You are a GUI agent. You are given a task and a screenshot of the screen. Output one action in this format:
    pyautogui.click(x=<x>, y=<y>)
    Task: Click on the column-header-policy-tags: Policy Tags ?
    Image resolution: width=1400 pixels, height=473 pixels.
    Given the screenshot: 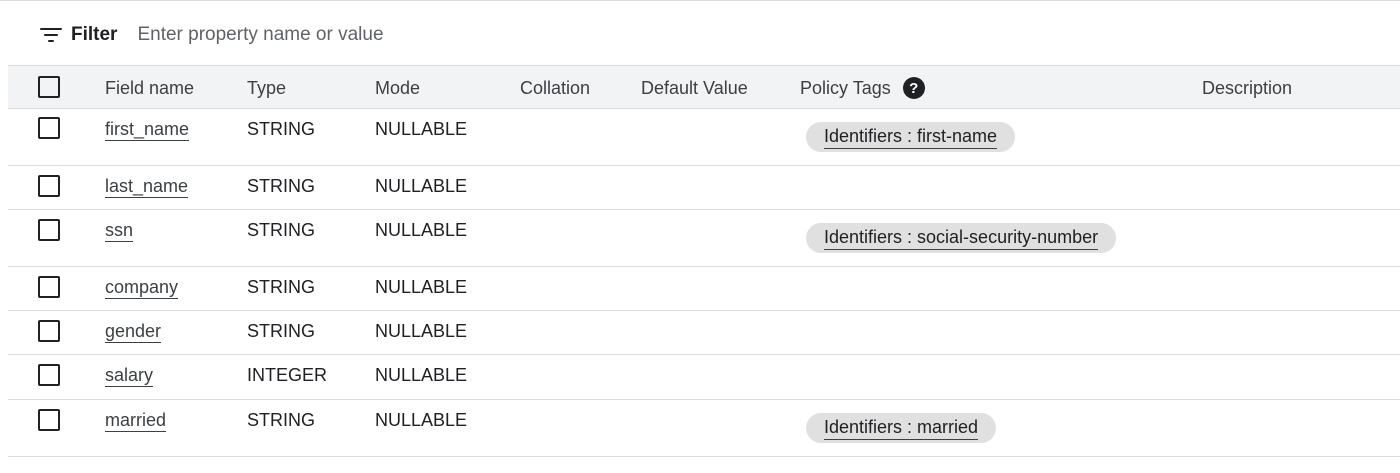 What is the action you would take?
    pyautogui.click(x=862, y=88)
    